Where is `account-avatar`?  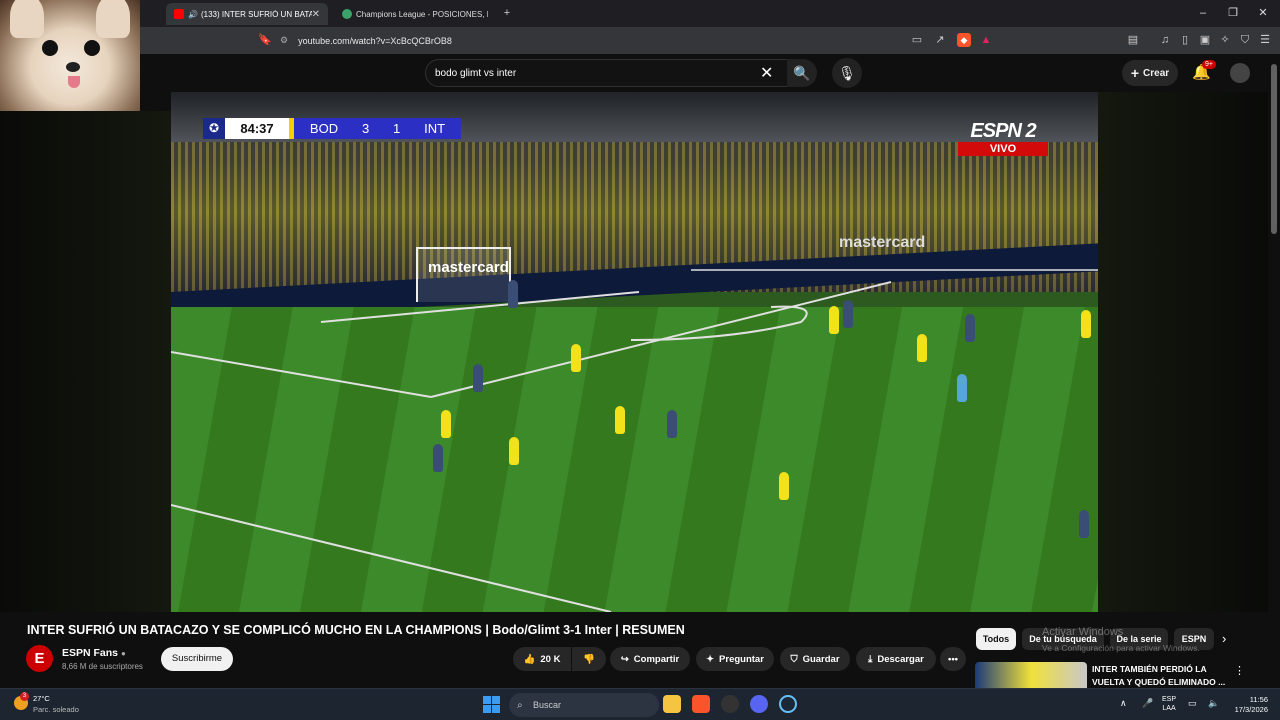 account-avatar is located at coordinates (1240, 73).